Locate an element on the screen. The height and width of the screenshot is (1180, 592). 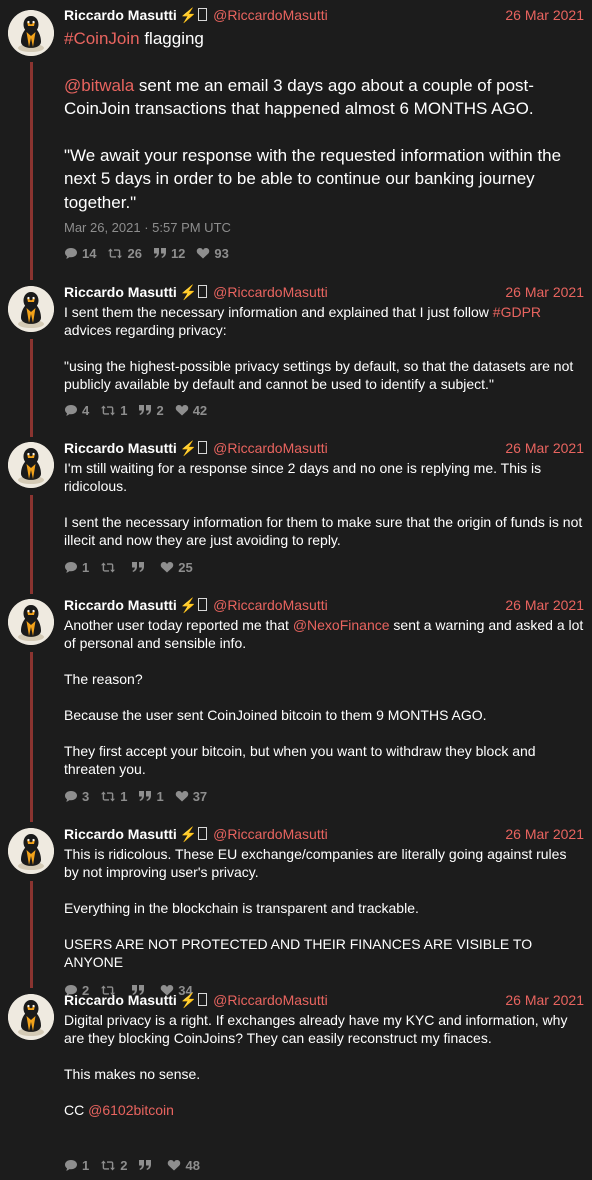
hashtag-link: #CoinJoin is located at coordinates (102, 38).